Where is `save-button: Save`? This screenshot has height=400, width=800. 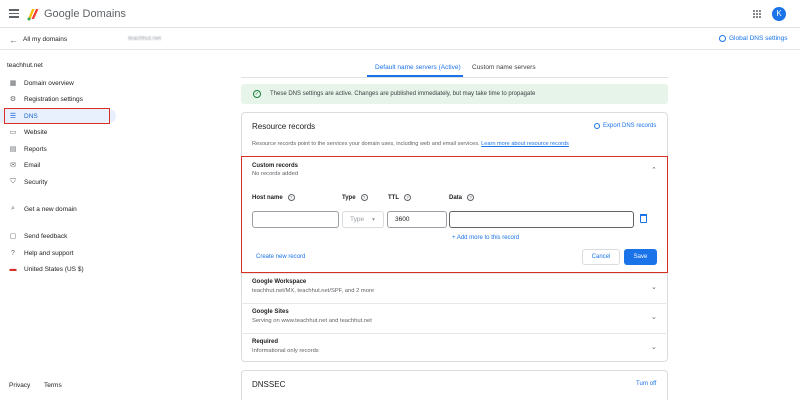 save-button: Save is located at coordinates (640, 257).